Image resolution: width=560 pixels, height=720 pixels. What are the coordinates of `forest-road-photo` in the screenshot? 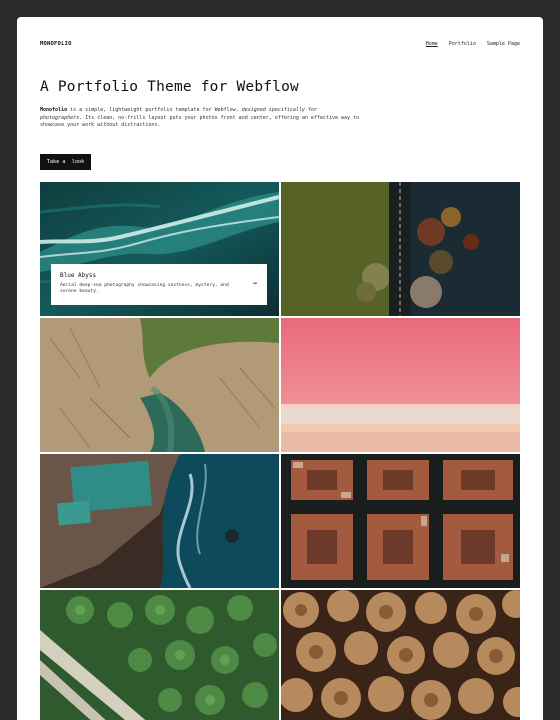 It's located at (400, 249).